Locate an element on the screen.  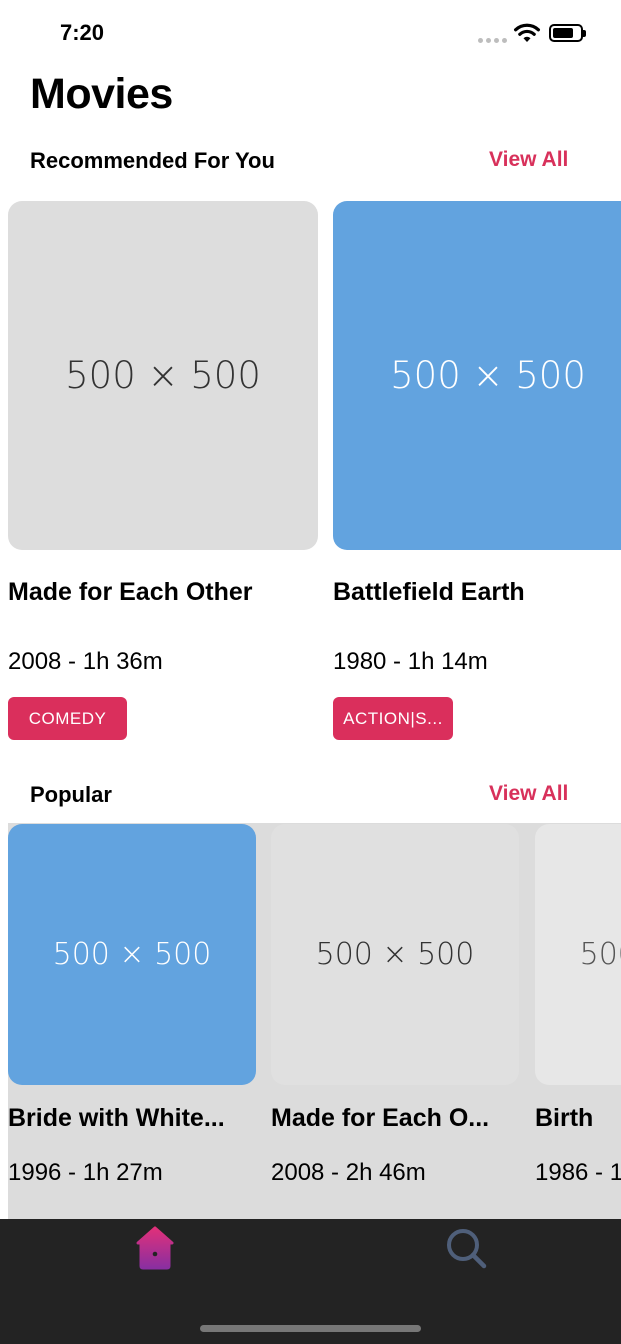
cellular-signal-icon is located at coordinates (492, 40).